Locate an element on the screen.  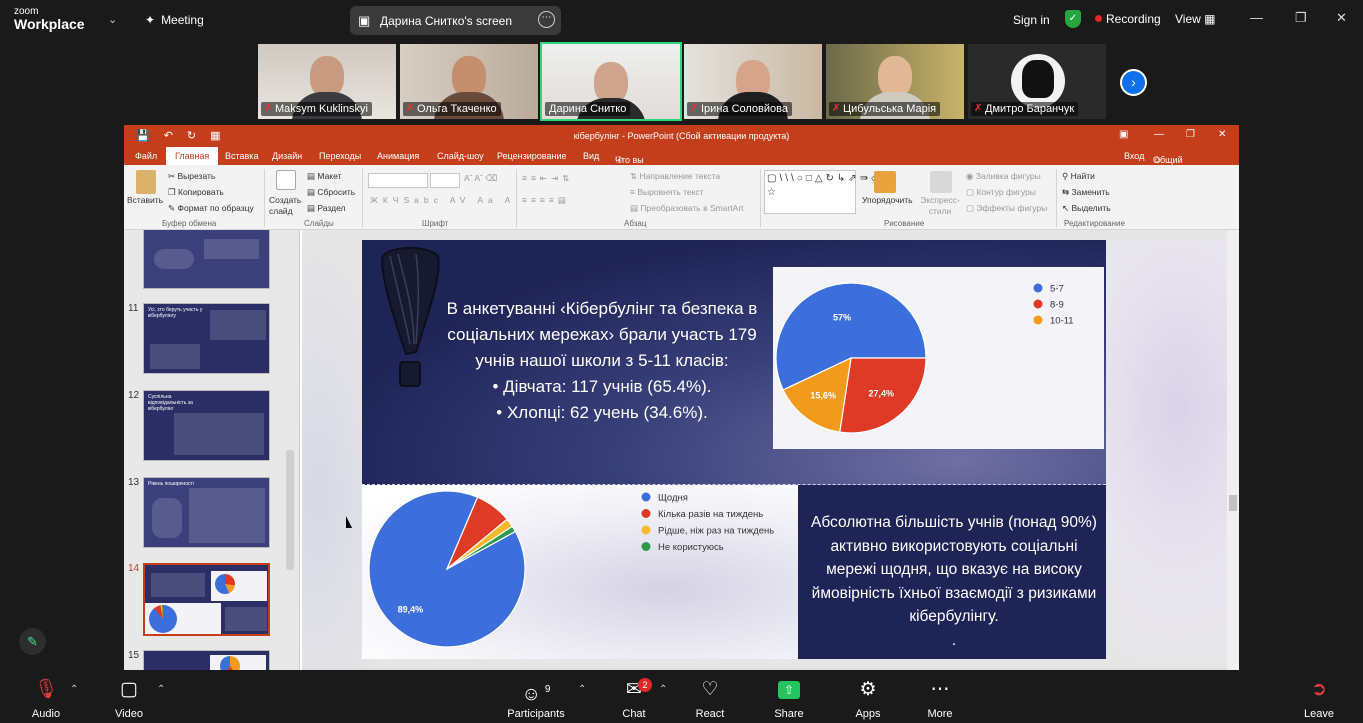
tab-insert: Вставка is located at coordinates (241, 156).